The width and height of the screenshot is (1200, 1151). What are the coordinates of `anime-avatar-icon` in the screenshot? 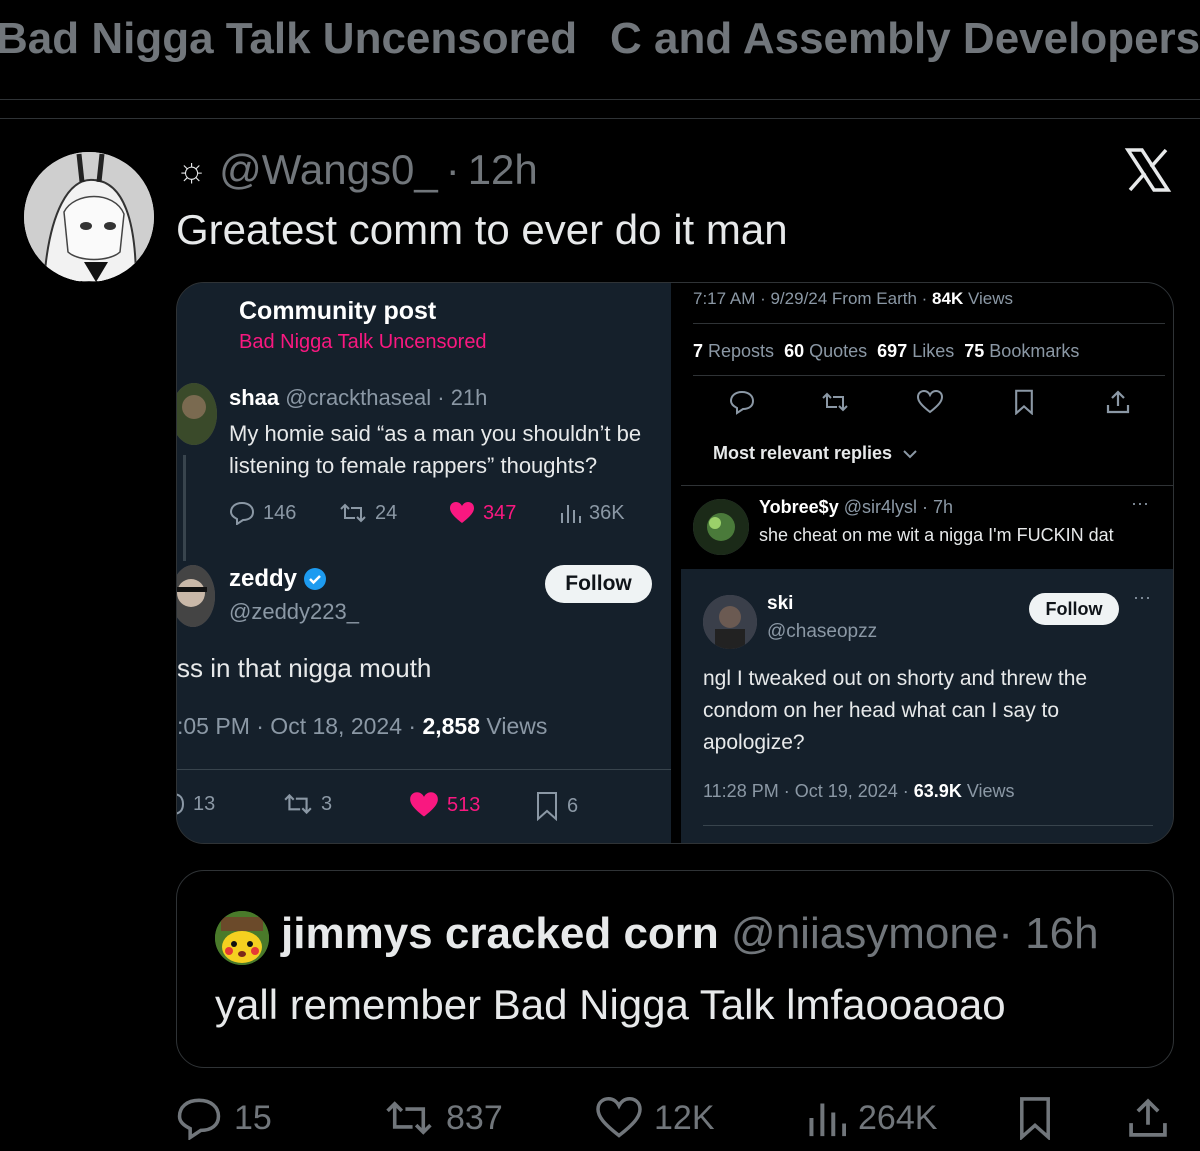 It's located at (89, 217).